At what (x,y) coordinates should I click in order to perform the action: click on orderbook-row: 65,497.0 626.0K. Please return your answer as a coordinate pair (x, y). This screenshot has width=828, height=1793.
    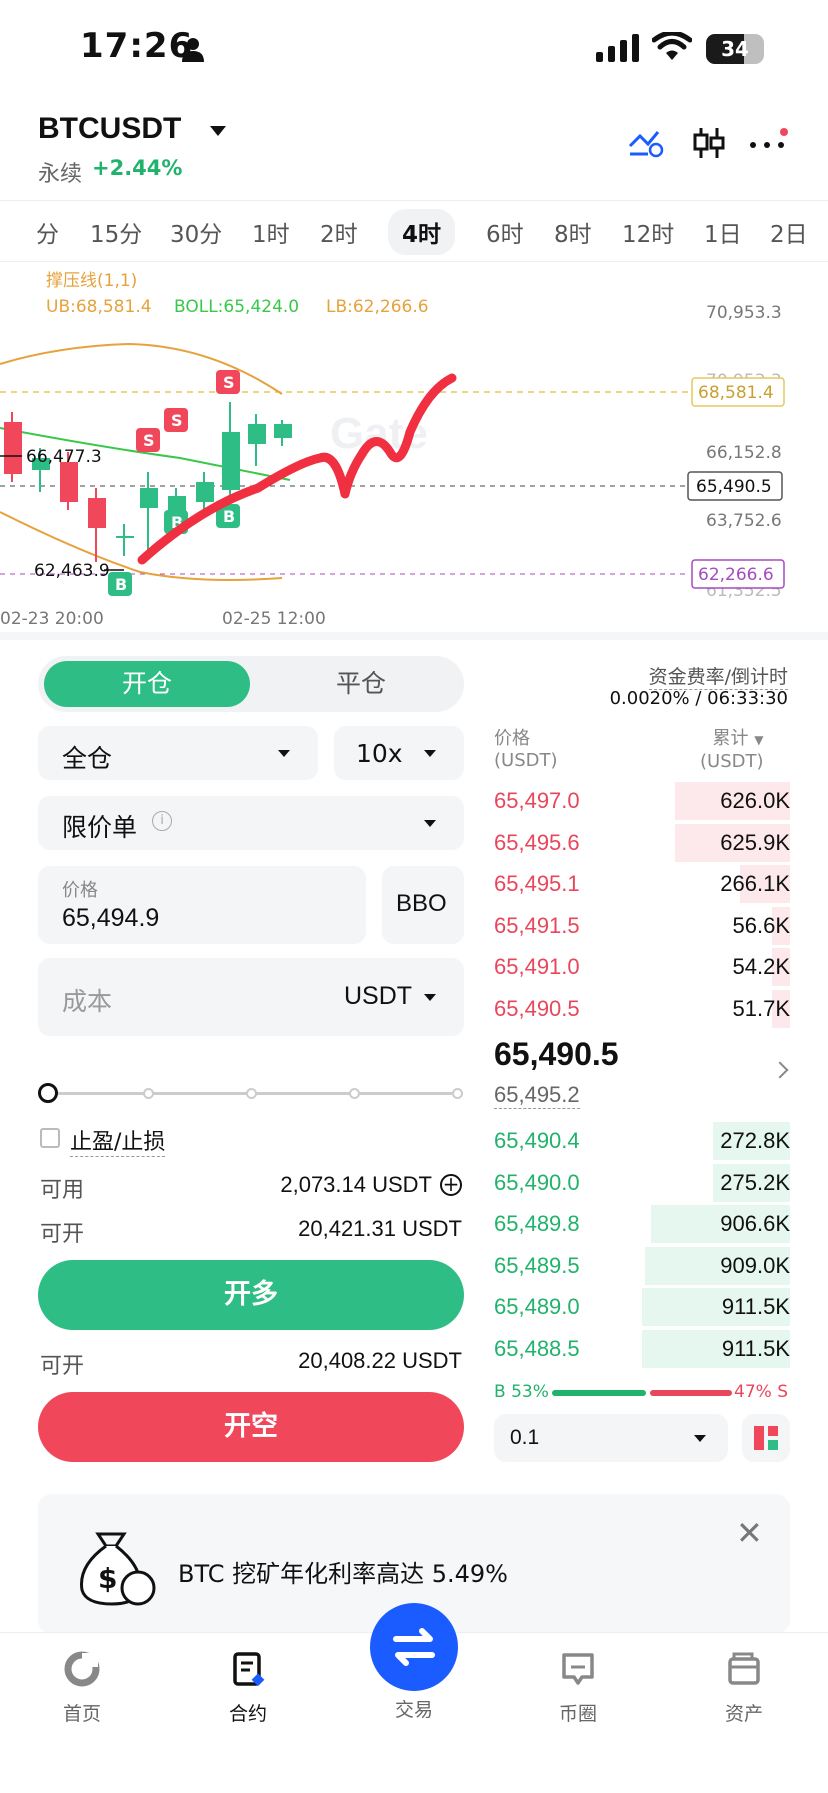
    Looking at the image, I should click on (642, 801).